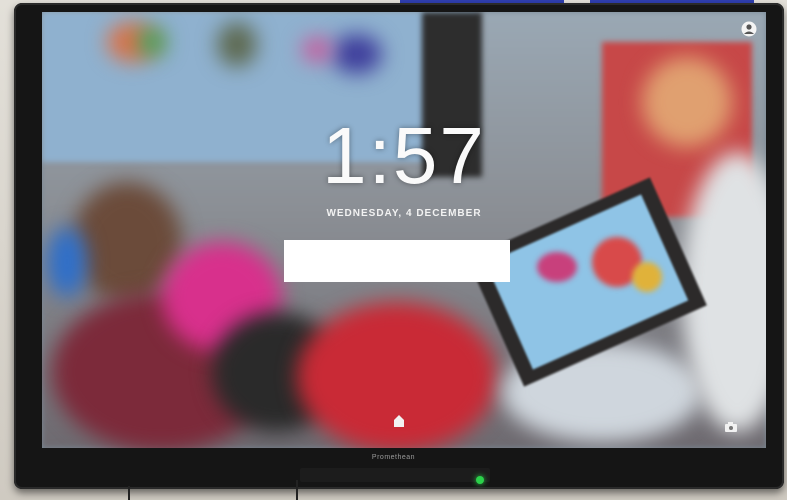 The height and width of the screenshot is (500, 787). What do you see at coordinates (731, 427) in the screenshot?
I see `camera-icon` at bounding box center [731, 427].